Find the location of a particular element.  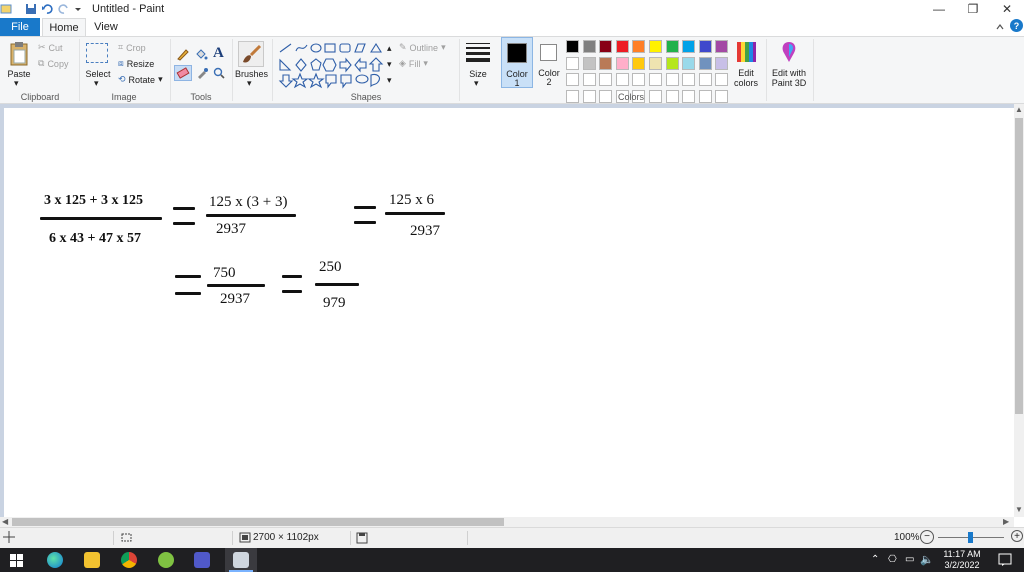

tab-view: View is located at coordinates (106, 27).